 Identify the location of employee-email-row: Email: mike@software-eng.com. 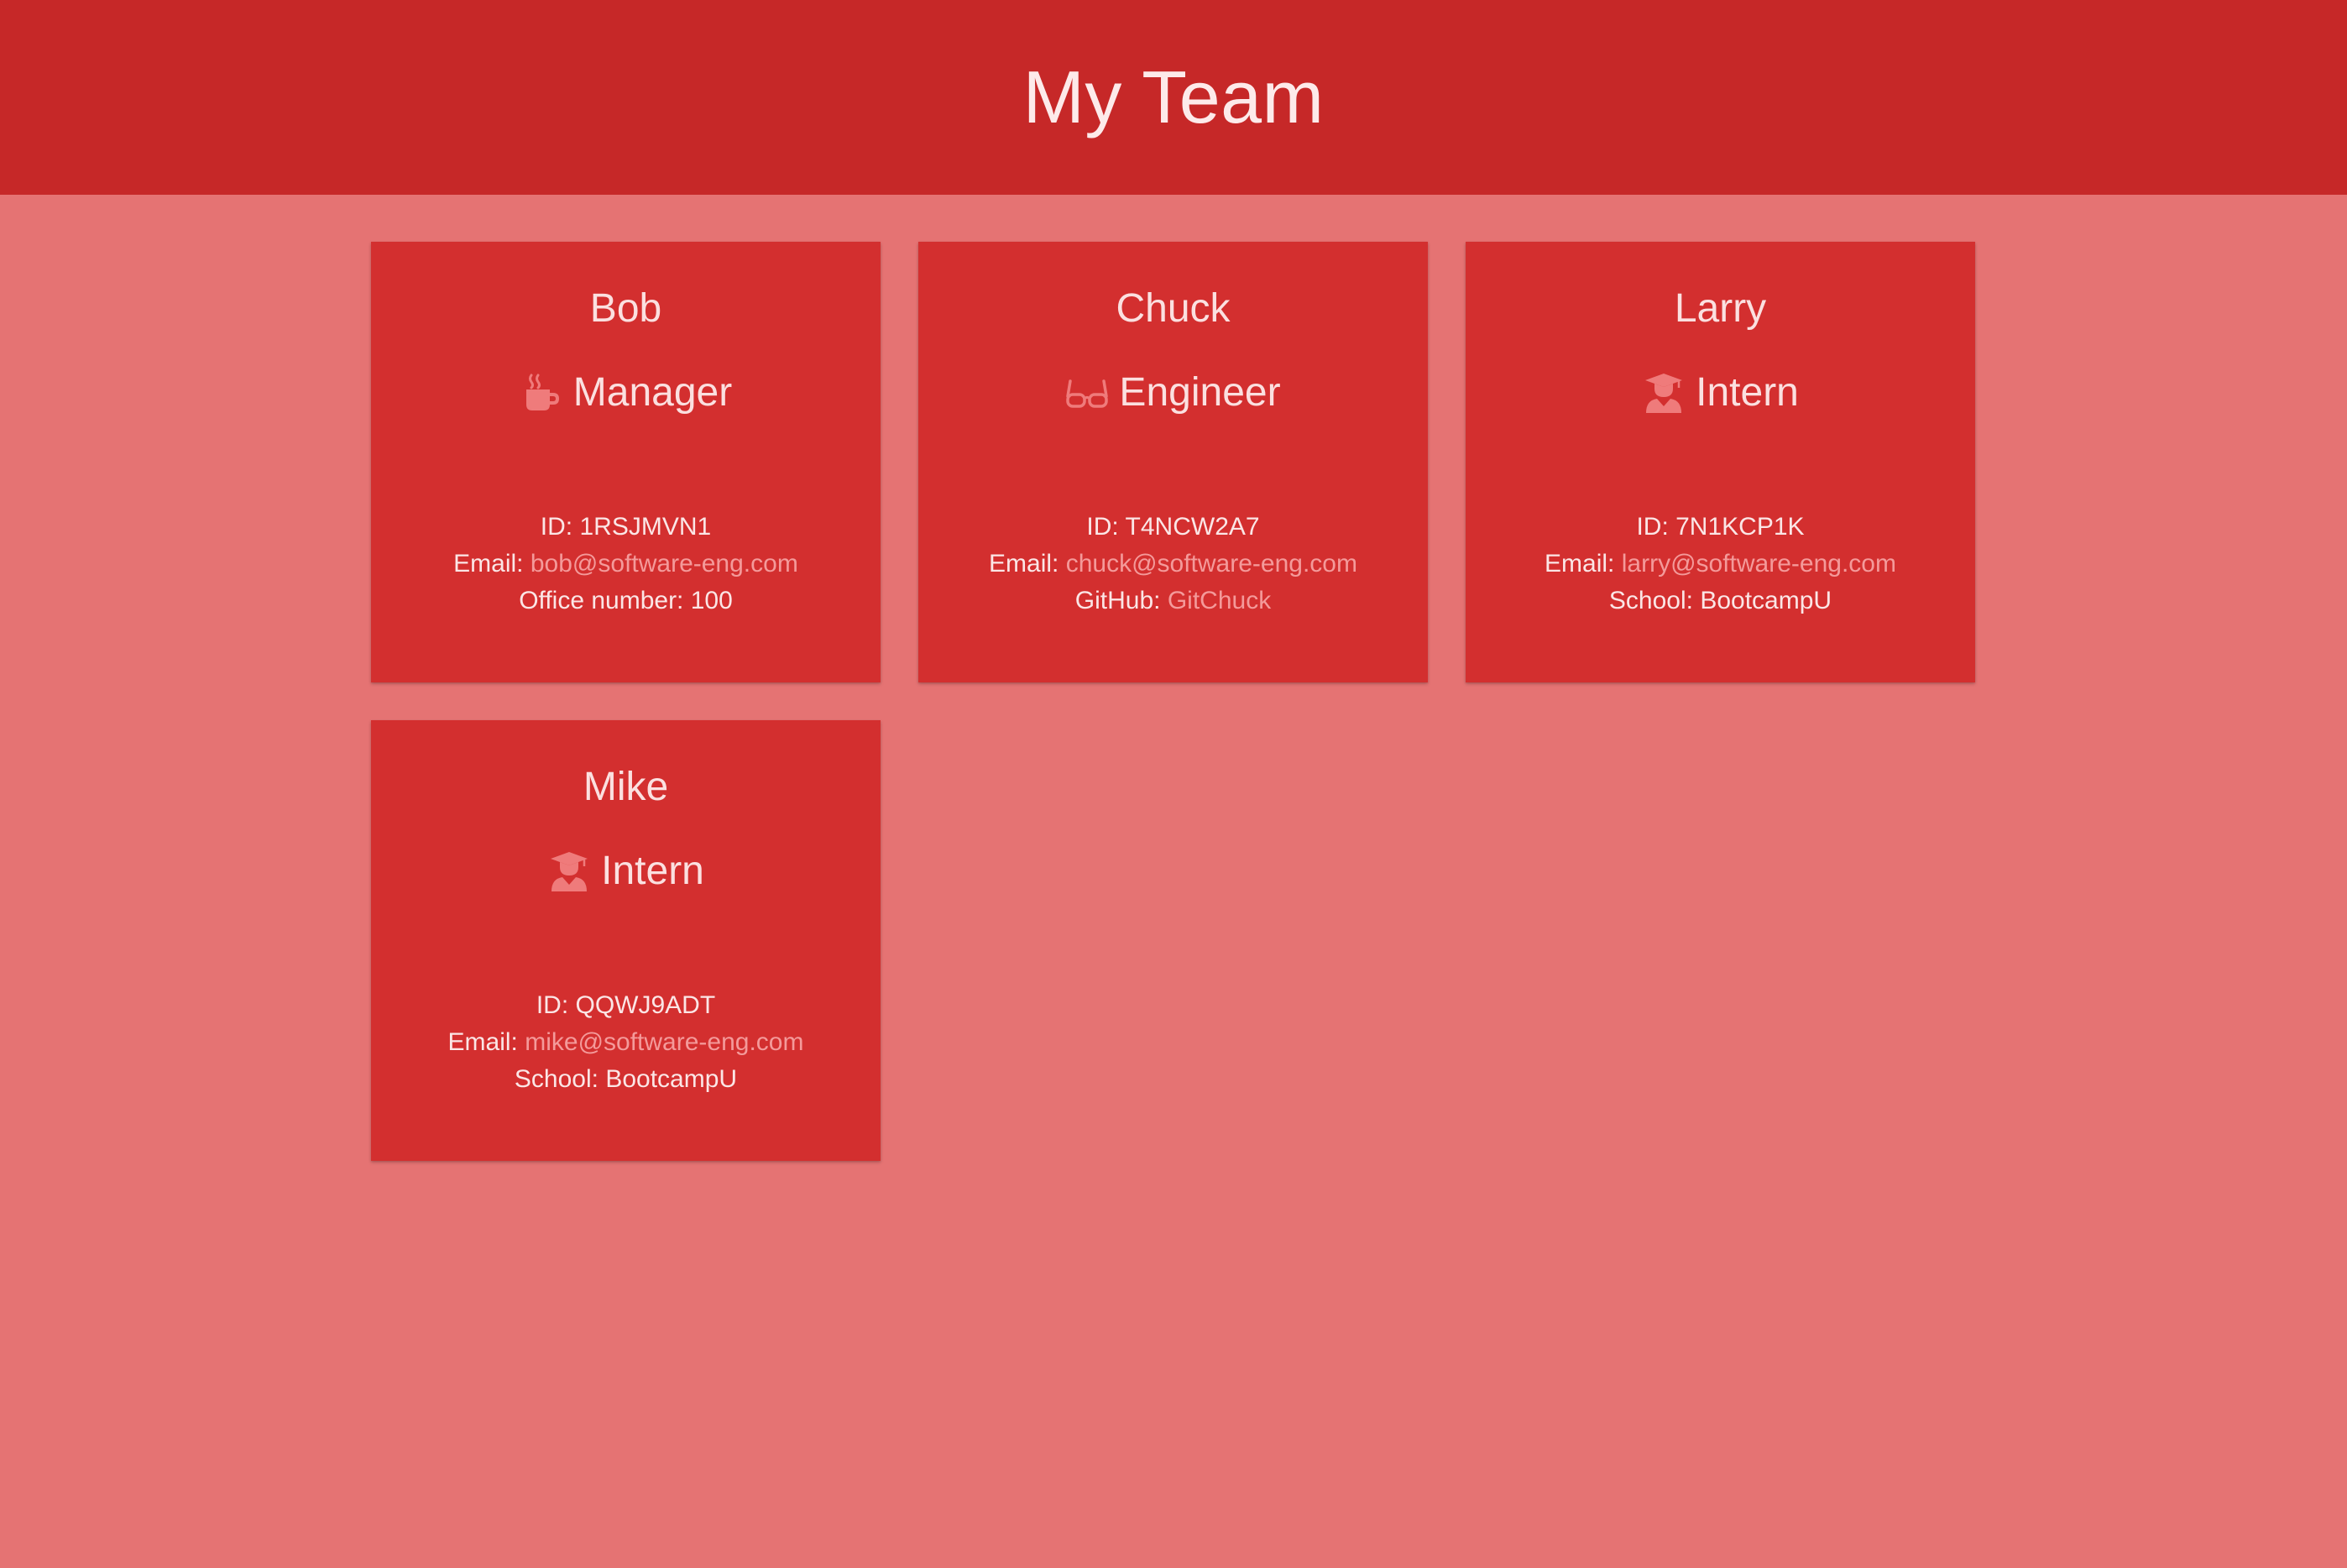
(625, 1042).